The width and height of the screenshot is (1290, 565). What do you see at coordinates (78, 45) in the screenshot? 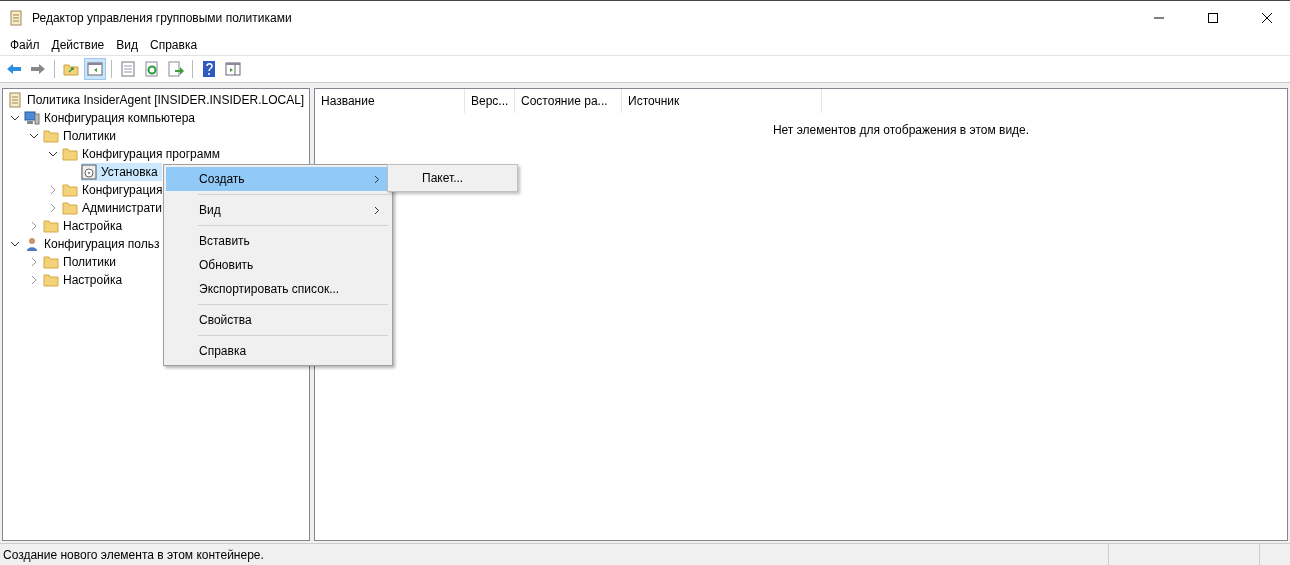
I see `menu-item: Действие` at bounding box center [78, 45].